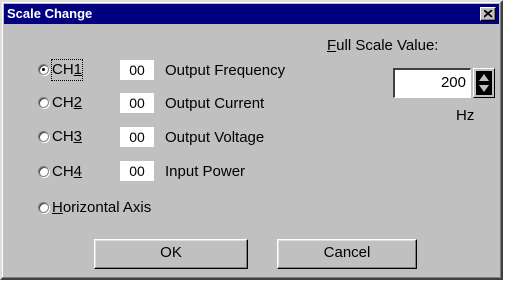 This screenshot has height=293, width=517. What do you see at coordinates (137, 137) in the screenshot?
I see `ch3-code-field: 00` at bounding box center [137, 137].